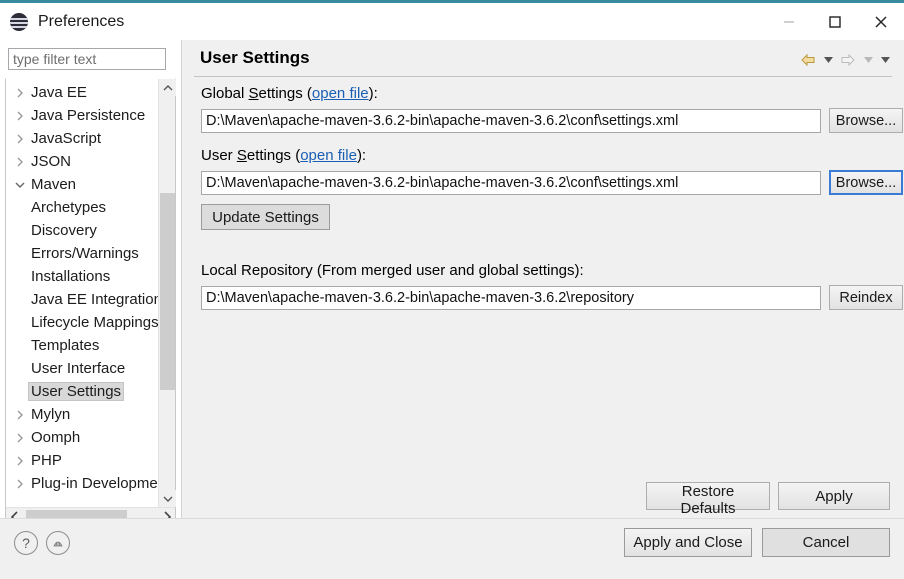 The height and width of the screenshot is (579, 904). Describe the element at coordinates (866, 297) in the screenshot. I see `reindex-button: Reindex` at that location.